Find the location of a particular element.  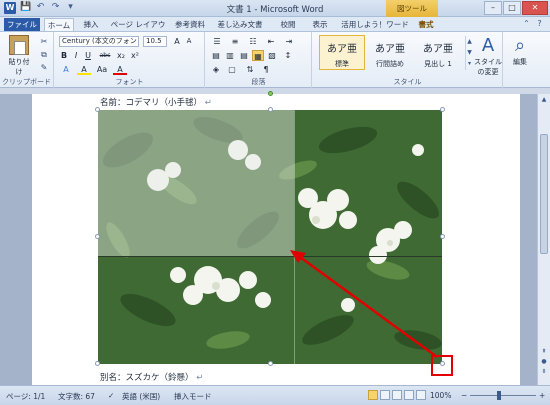

print-layout-view-icon is located at coordinates (373, 395).